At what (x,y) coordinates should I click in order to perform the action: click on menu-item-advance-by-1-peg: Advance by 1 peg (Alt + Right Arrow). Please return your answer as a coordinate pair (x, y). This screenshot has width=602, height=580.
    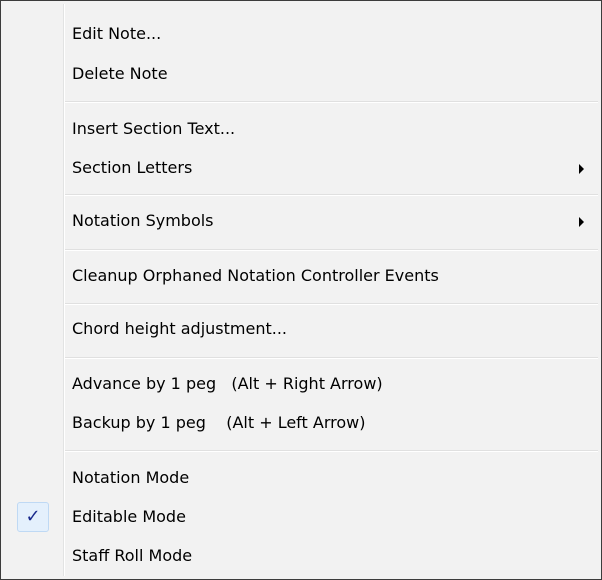
    Looking at the image, I should click on (301, 384).